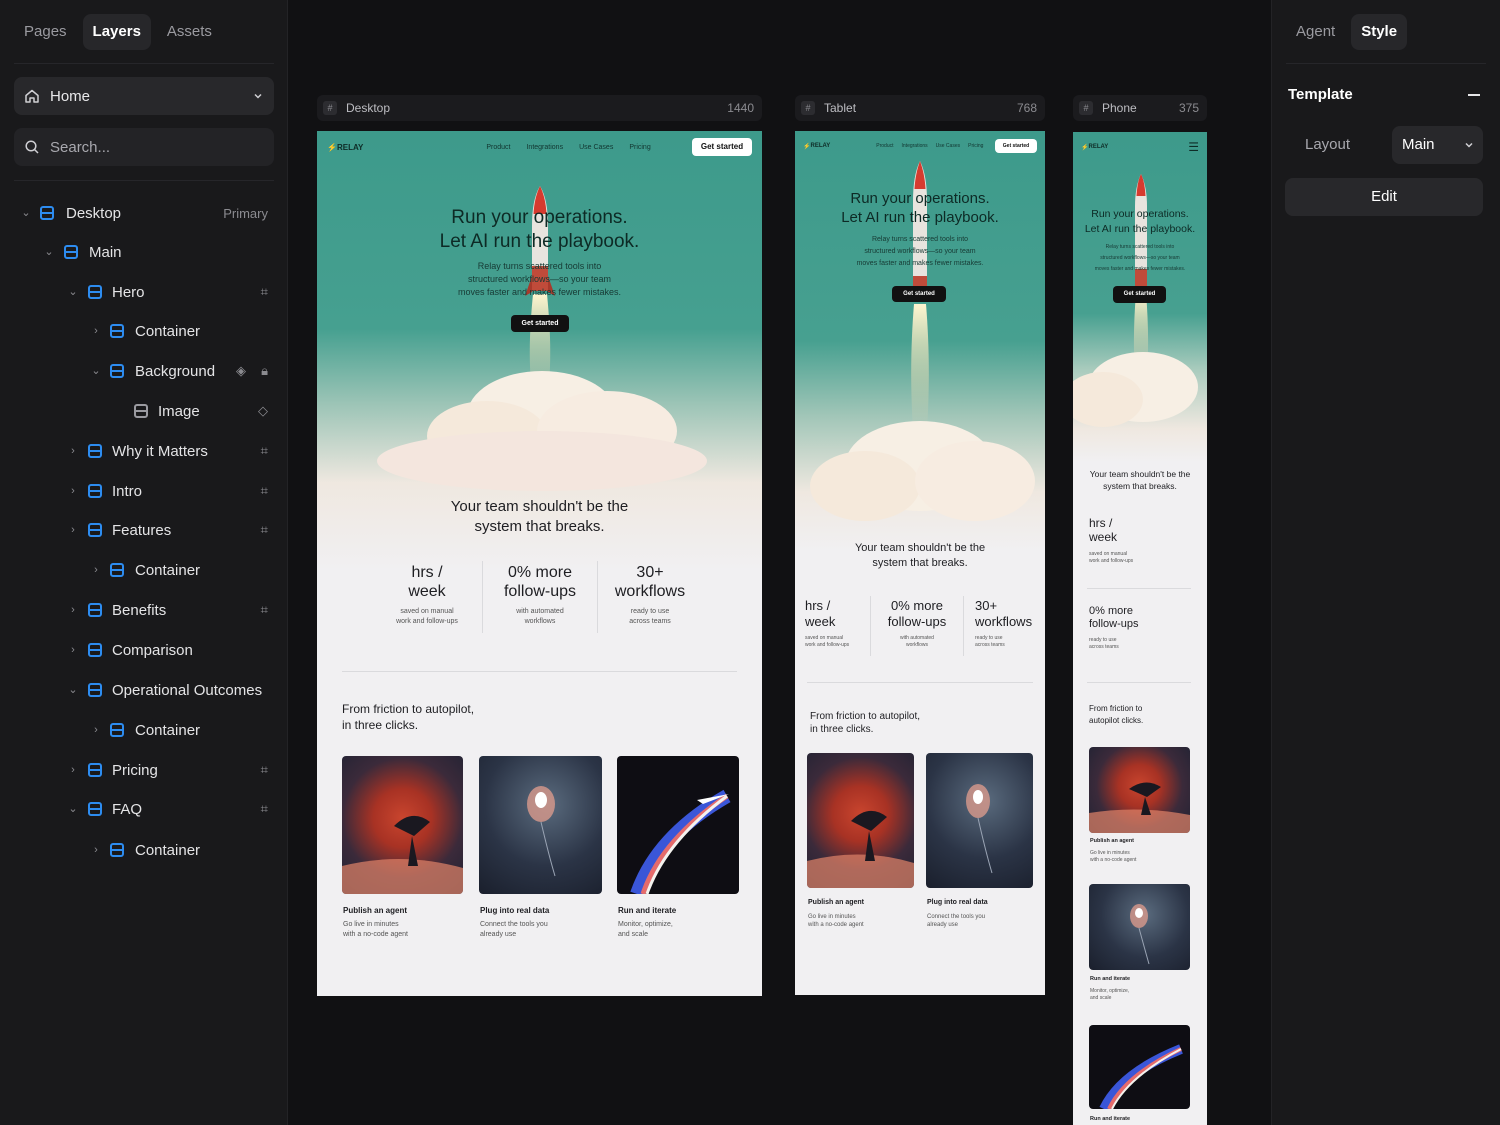 This screenshot has height=1125, width=1500. What do you see at coordinates (539, 108) in the screenshot?
I see `frame-label-desktop: # Desktop 1440` at bounding box center [539, 108].